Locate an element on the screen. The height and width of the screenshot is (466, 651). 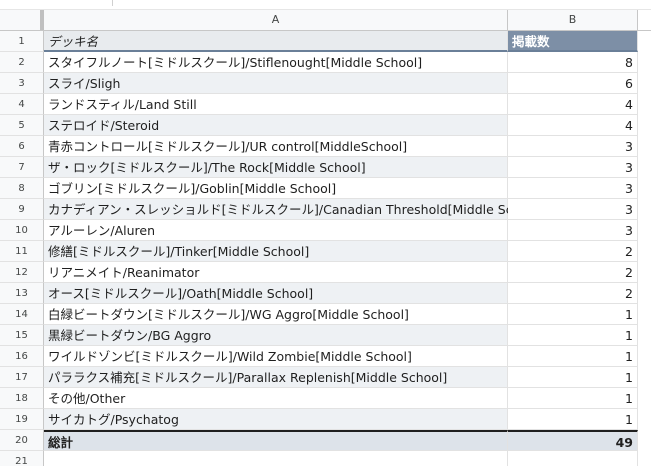
row-number: 4 is located at coordinates (22, 104).